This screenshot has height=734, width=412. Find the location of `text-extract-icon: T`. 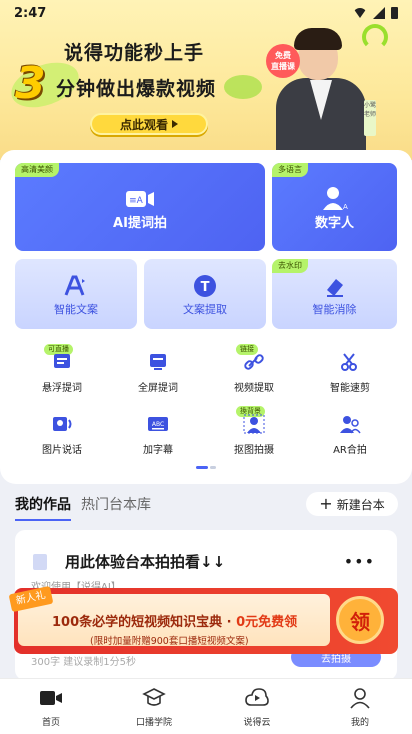

text-extract-icon: T is located at coordinates (205, 286).